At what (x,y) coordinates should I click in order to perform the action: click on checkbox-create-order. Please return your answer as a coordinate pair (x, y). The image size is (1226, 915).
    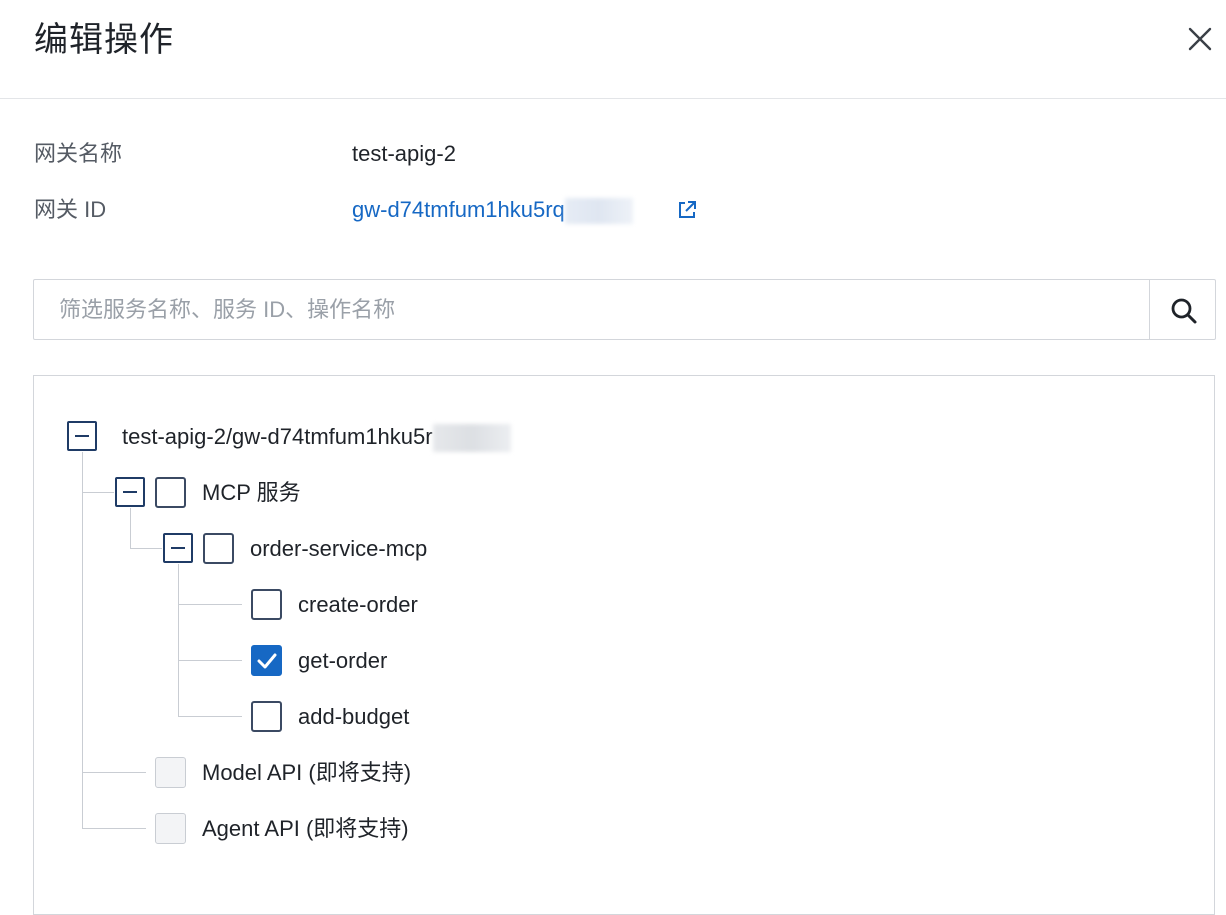
    Looking at the image, I should click on (266, 604).